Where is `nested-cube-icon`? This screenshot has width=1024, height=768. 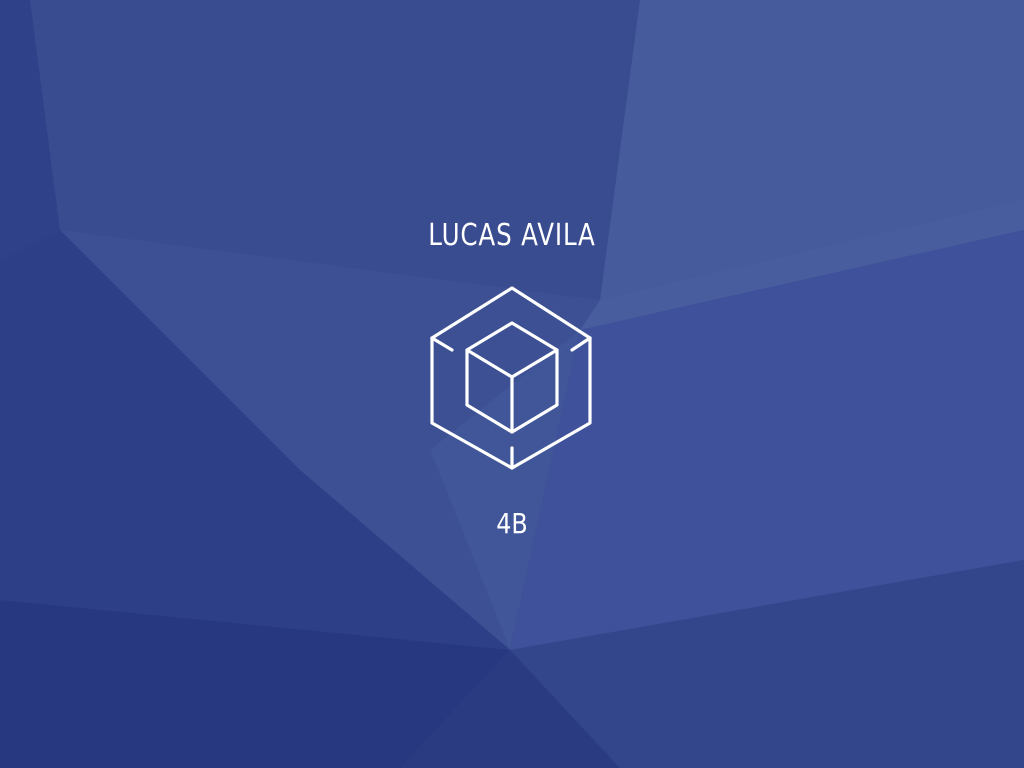
nested-cube-icon is located at coordinates (511, 378).